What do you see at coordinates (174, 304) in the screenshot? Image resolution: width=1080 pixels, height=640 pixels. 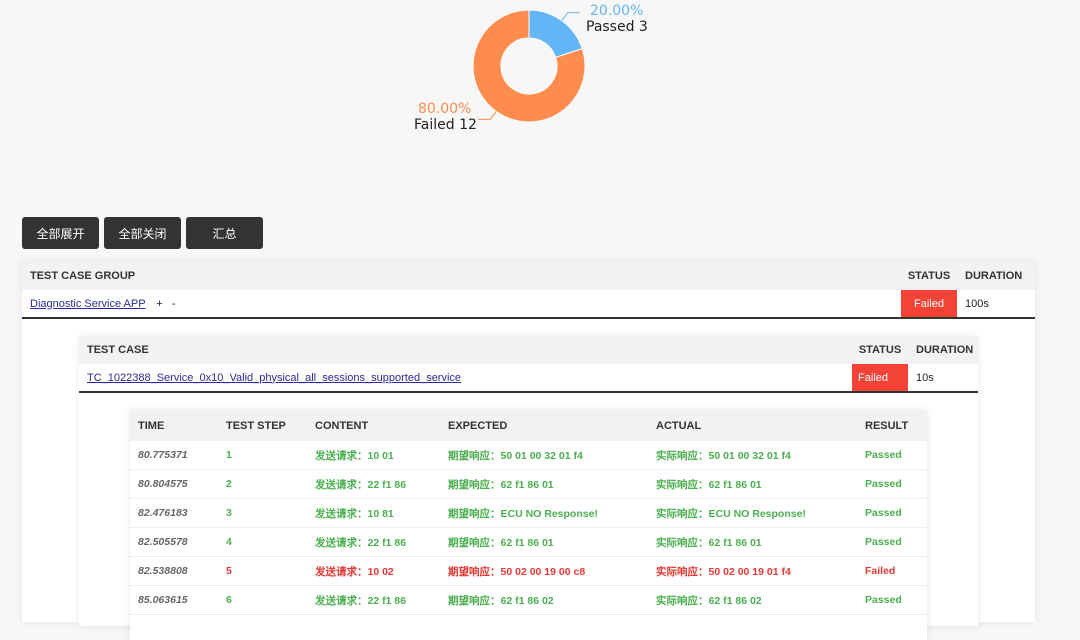 I see `collapse-group-button: -` at bounding box center [174, 304].